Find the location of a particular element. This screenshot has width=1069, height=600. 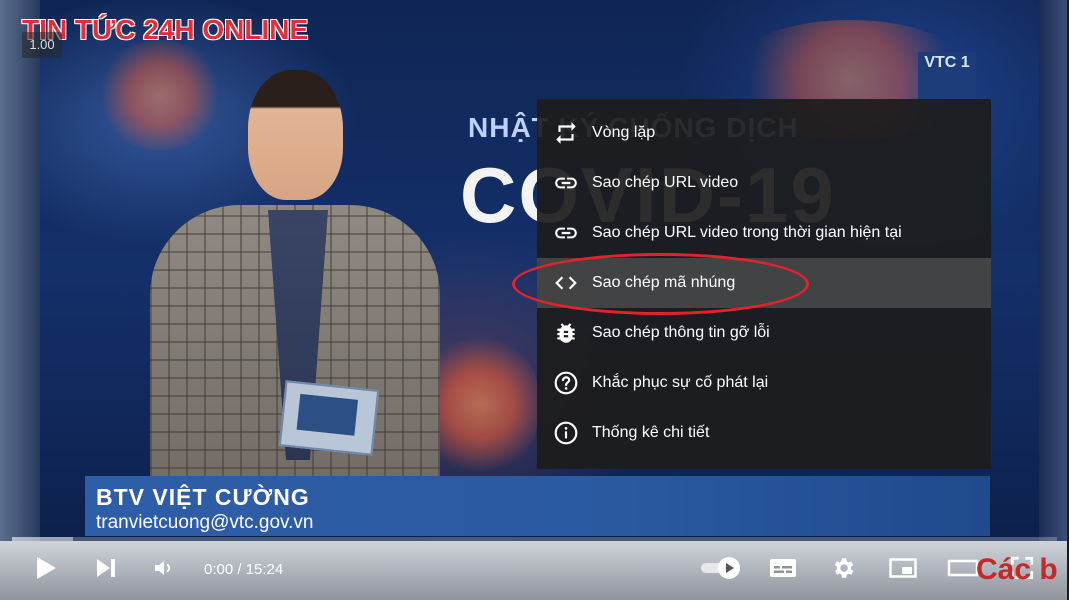

subtitles-button is located at coordinates (783, 570).